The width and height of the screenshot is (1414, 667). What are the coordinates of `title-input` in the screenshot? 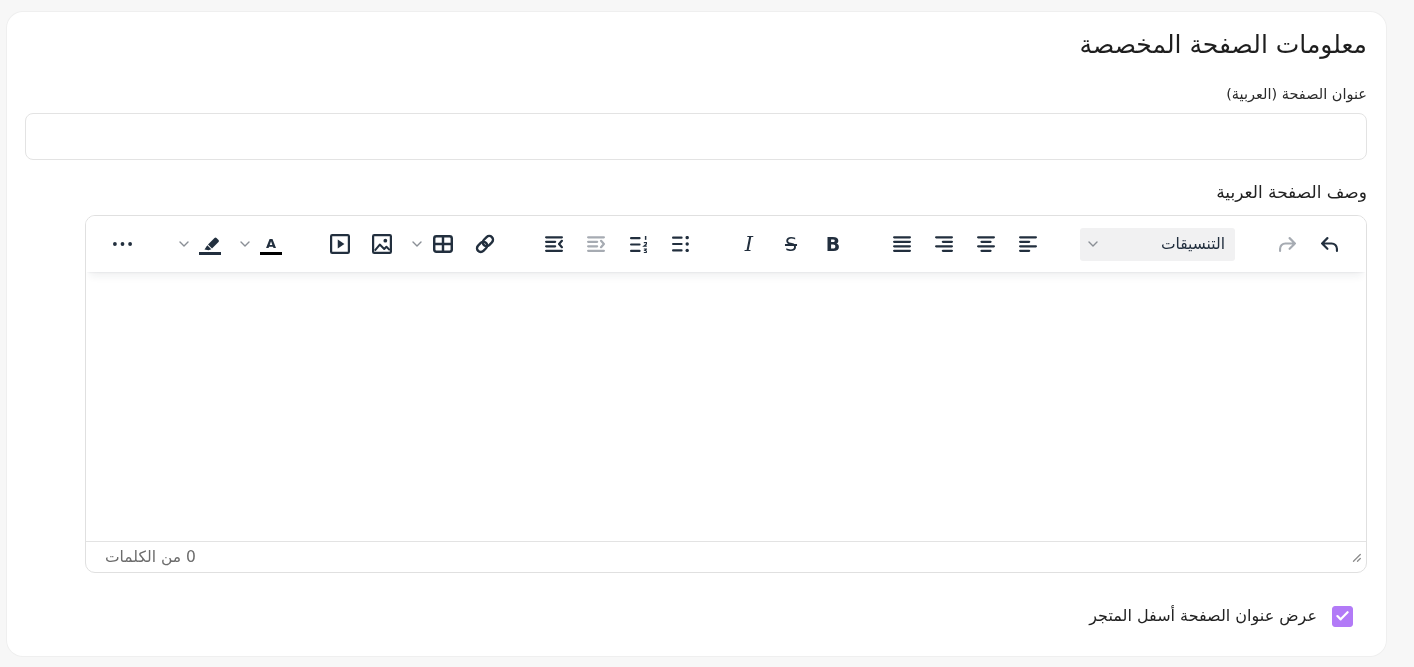 It's located at (696, 136).